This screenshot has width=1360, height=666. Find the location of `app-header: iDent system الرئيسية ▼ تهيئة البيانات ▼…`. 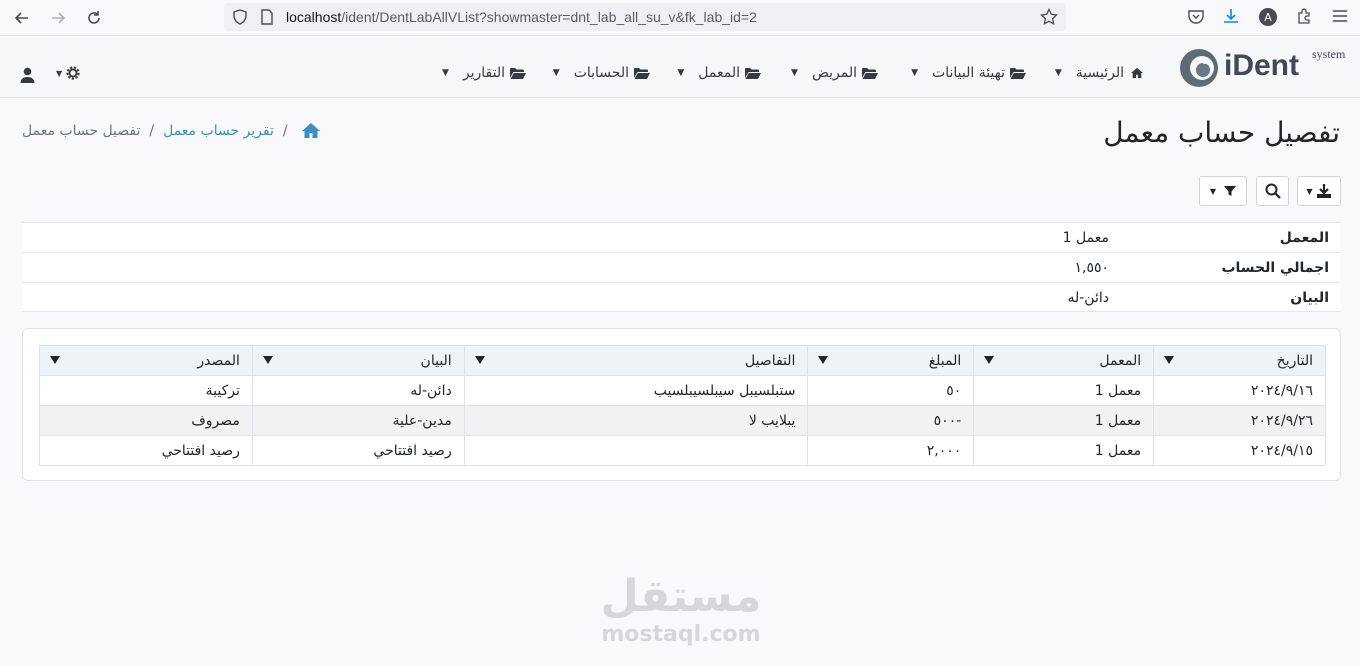

app-header: iDent system الرئيسية ▼ تهيئة البيانات ▼… is located at coordinates (680, 67).